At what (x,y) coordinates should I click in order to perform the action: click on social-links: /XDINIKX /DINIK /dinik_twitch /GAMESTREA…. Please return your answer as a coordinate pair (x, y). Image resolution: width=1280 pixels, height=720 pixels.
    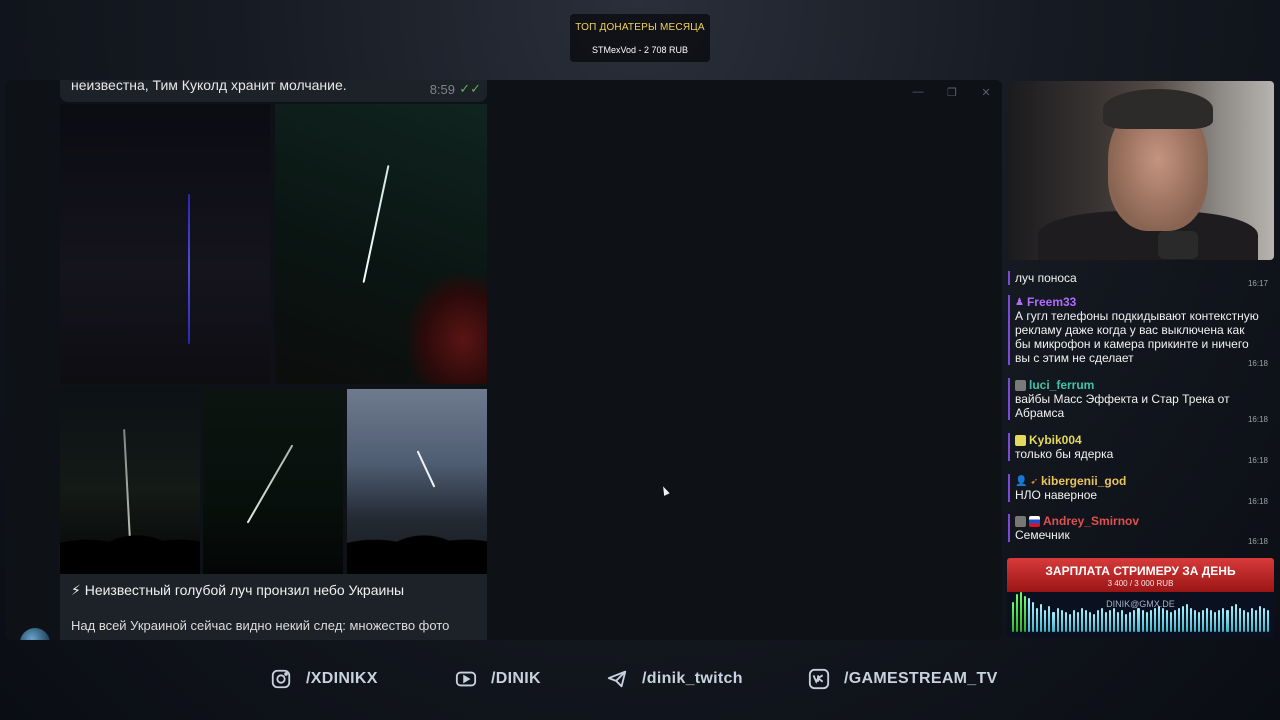
    Looking at the image, I should click on (640, 683).